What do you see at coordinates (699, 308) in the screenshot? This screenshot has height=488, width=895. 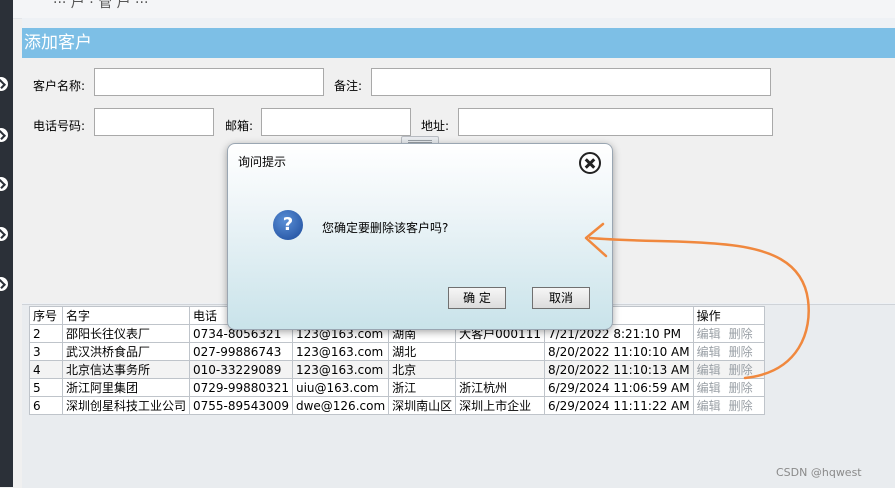 I see `annotation-arrow-line` at bounding box center [699, 308].